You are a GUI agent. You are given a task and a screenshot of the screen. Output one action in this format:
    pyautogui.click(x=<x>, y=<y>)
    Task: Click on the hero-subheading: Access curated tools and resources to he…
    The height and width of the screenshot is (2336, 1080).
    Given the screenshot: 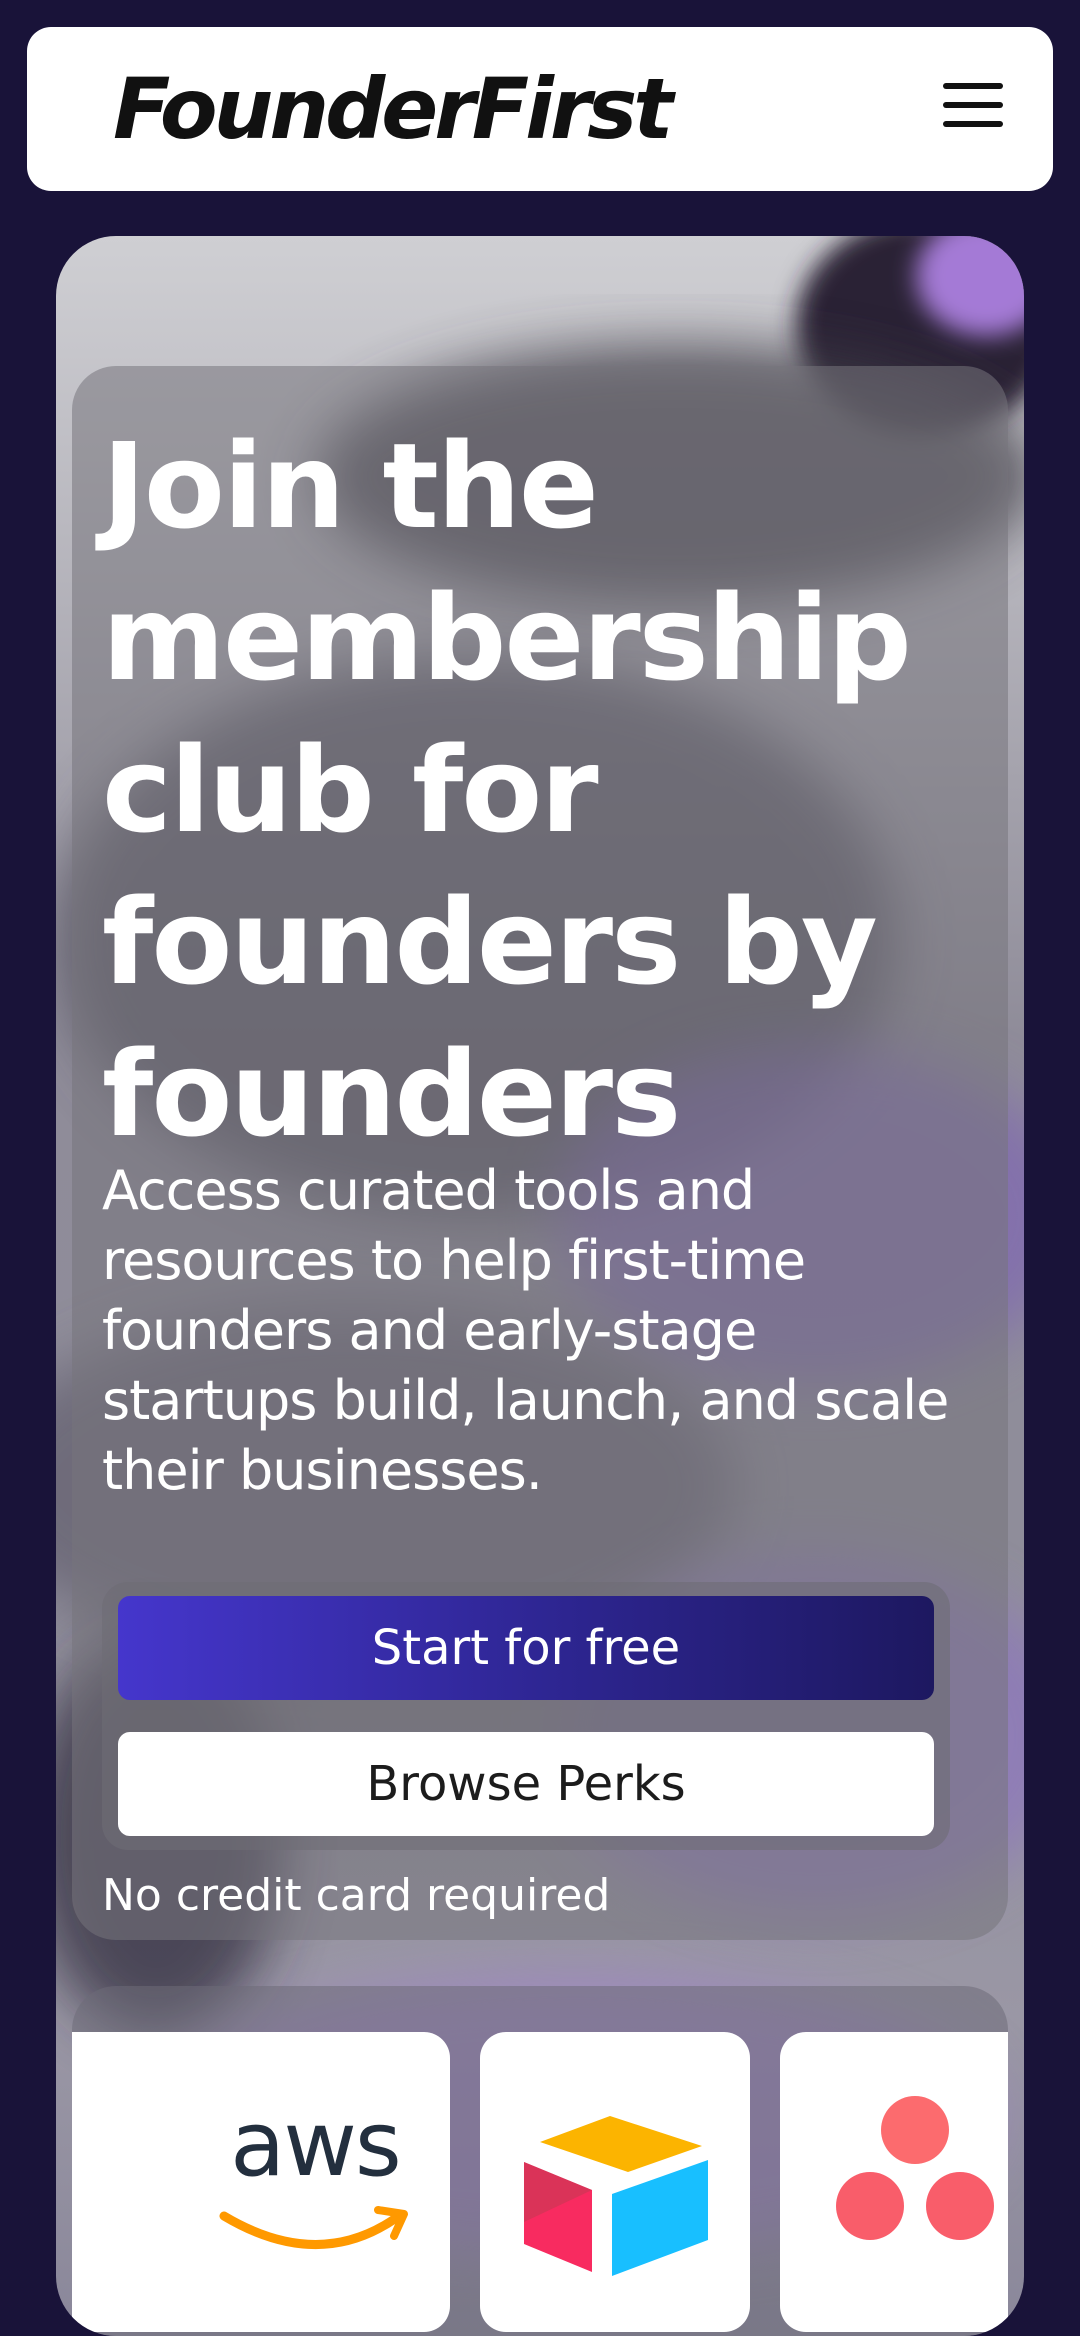 What is the action you would take?
    pyautogui.click(x=525, y=1330)
    